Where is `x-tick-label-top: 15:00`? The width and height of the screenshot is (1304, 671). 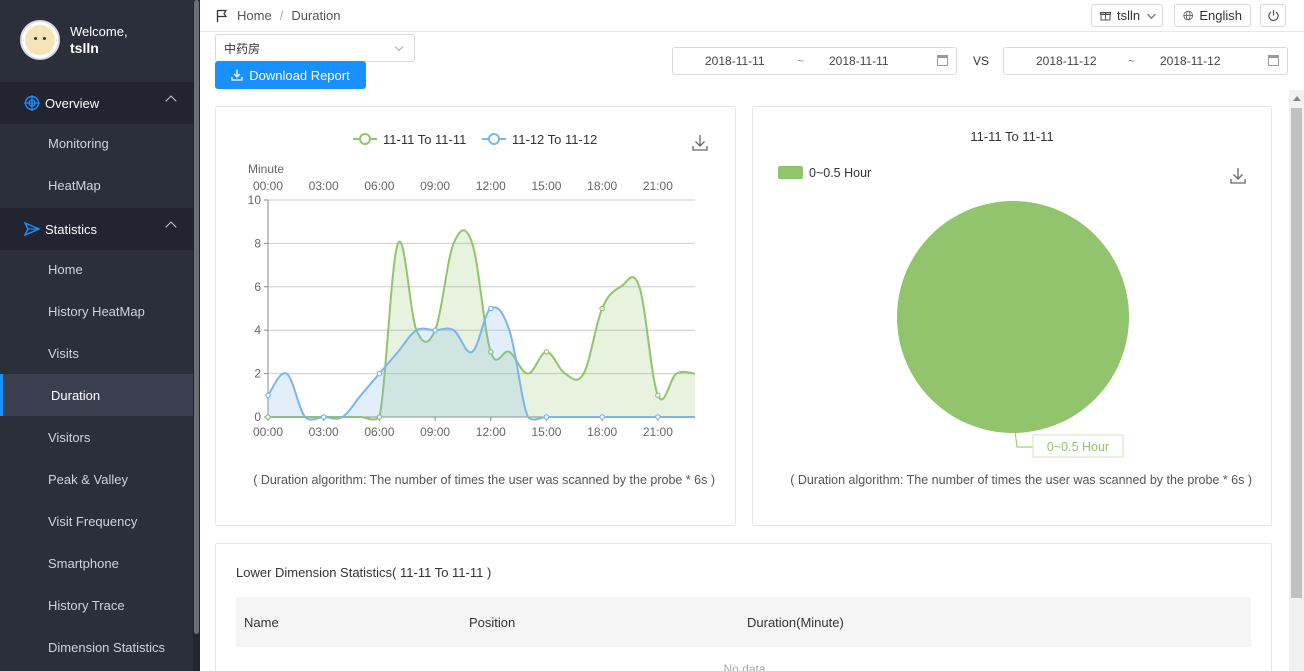
x-tick-label-top: 15:00 is located at coordinates (546, 186).